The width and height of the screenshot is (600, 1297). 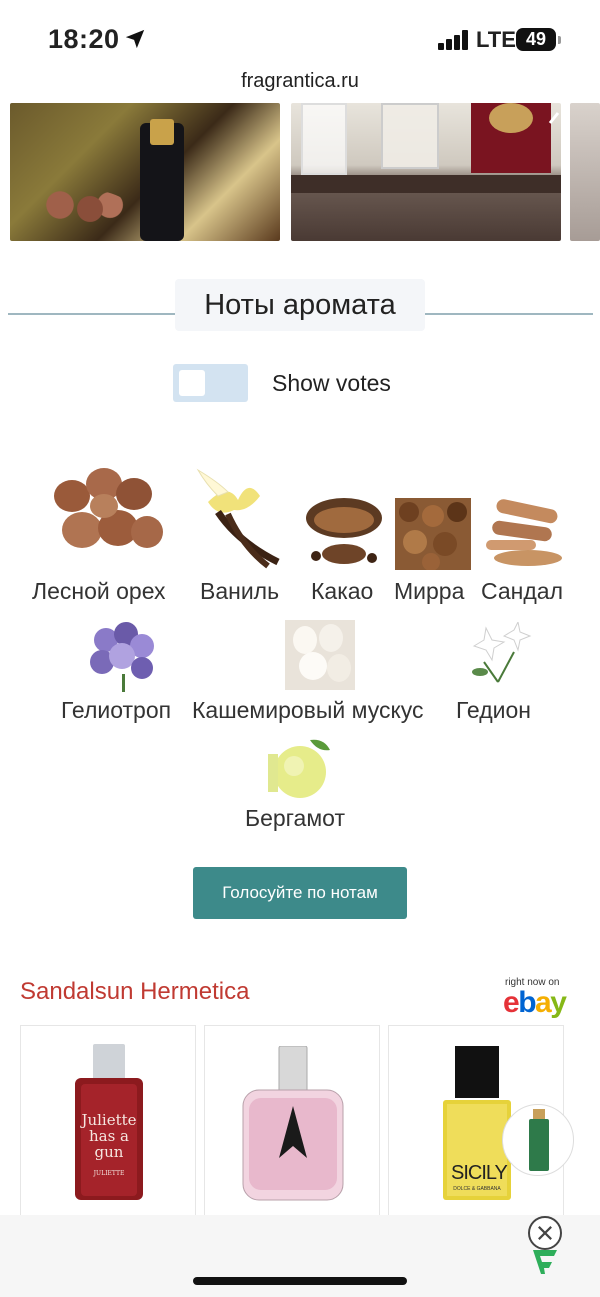 What do you see at coordinates (135, 39) in the screenshot?
I see `location-arrow-icon` at bounding box center [135, 39].